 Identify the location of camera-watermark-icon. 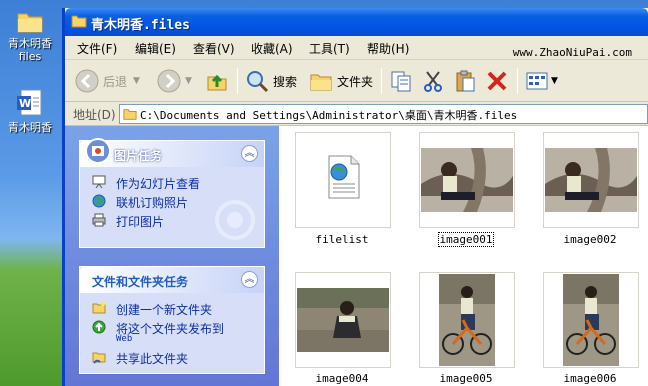
(235, 220).